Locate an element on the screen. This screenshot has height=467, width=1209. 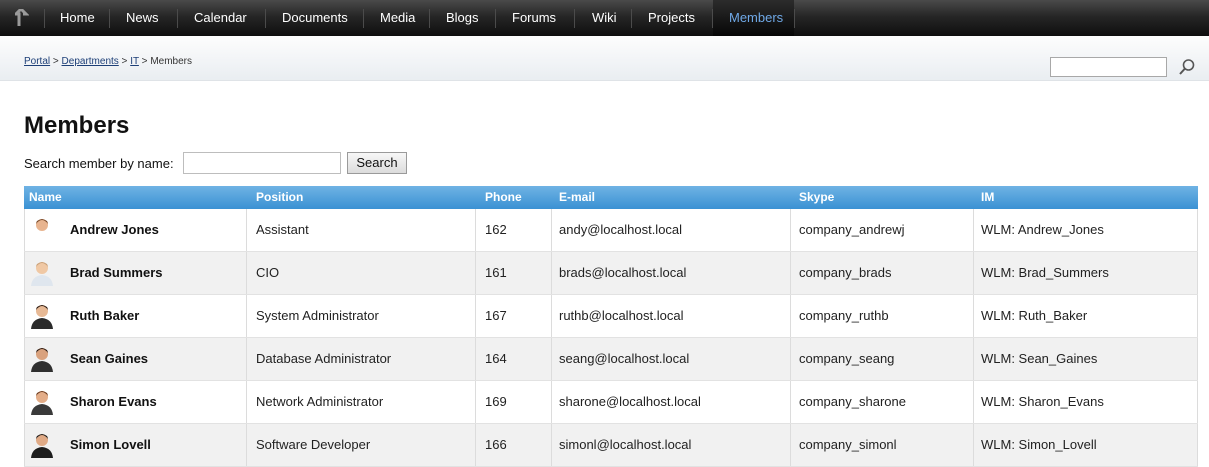
member-im: WLM: Sean_Gaines is located at coordinates (1039, 358).